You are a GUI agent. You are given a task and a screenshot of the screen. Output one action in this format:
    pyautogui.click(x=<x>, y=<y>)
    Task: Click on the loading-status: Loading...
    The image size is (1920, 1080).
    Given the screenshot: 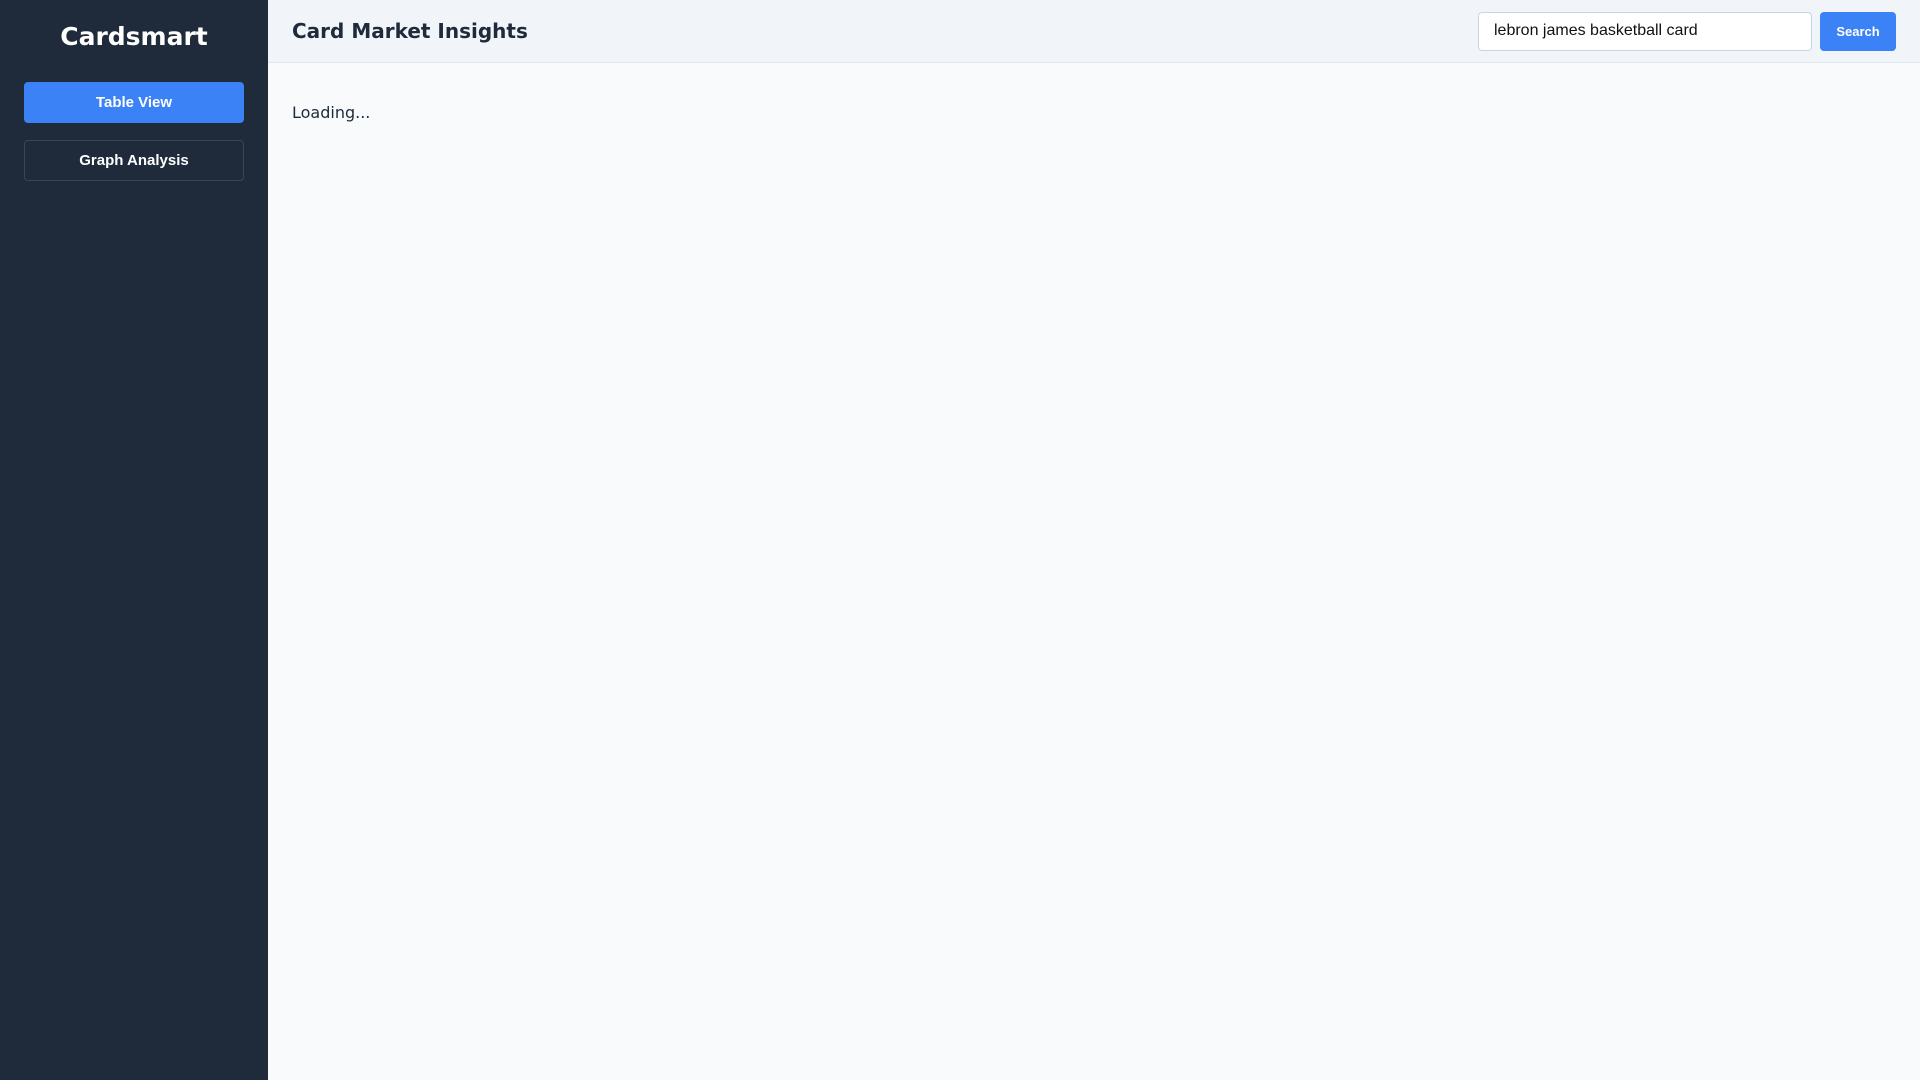 What is the action you would take?
    pyautogui.click(x=331, y=112)
    